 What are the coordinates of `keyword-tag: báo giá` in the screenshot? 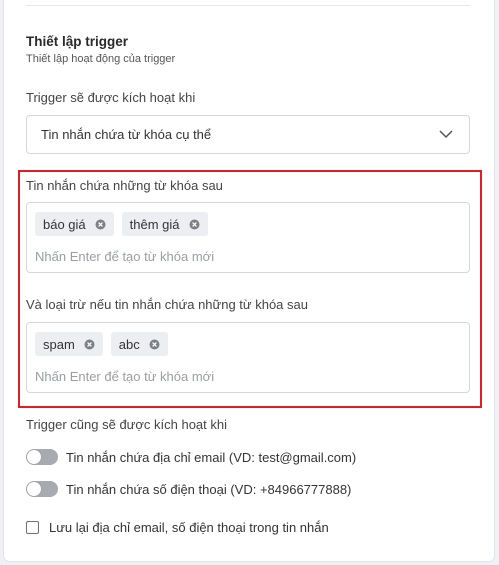 It's located at (74, 224).